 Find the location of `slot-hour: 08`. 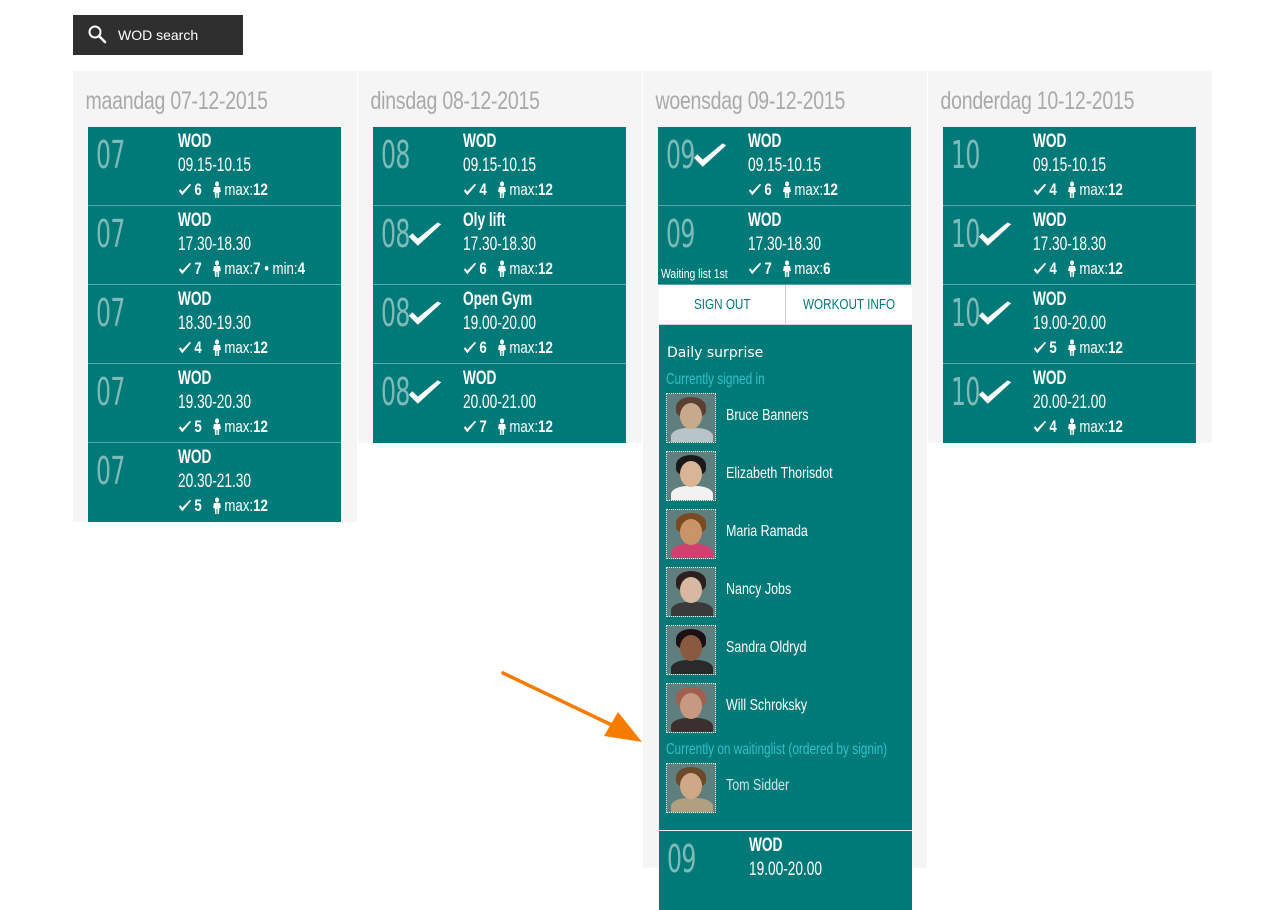

slot-hour: 08 is located at coordinates (395, 155).